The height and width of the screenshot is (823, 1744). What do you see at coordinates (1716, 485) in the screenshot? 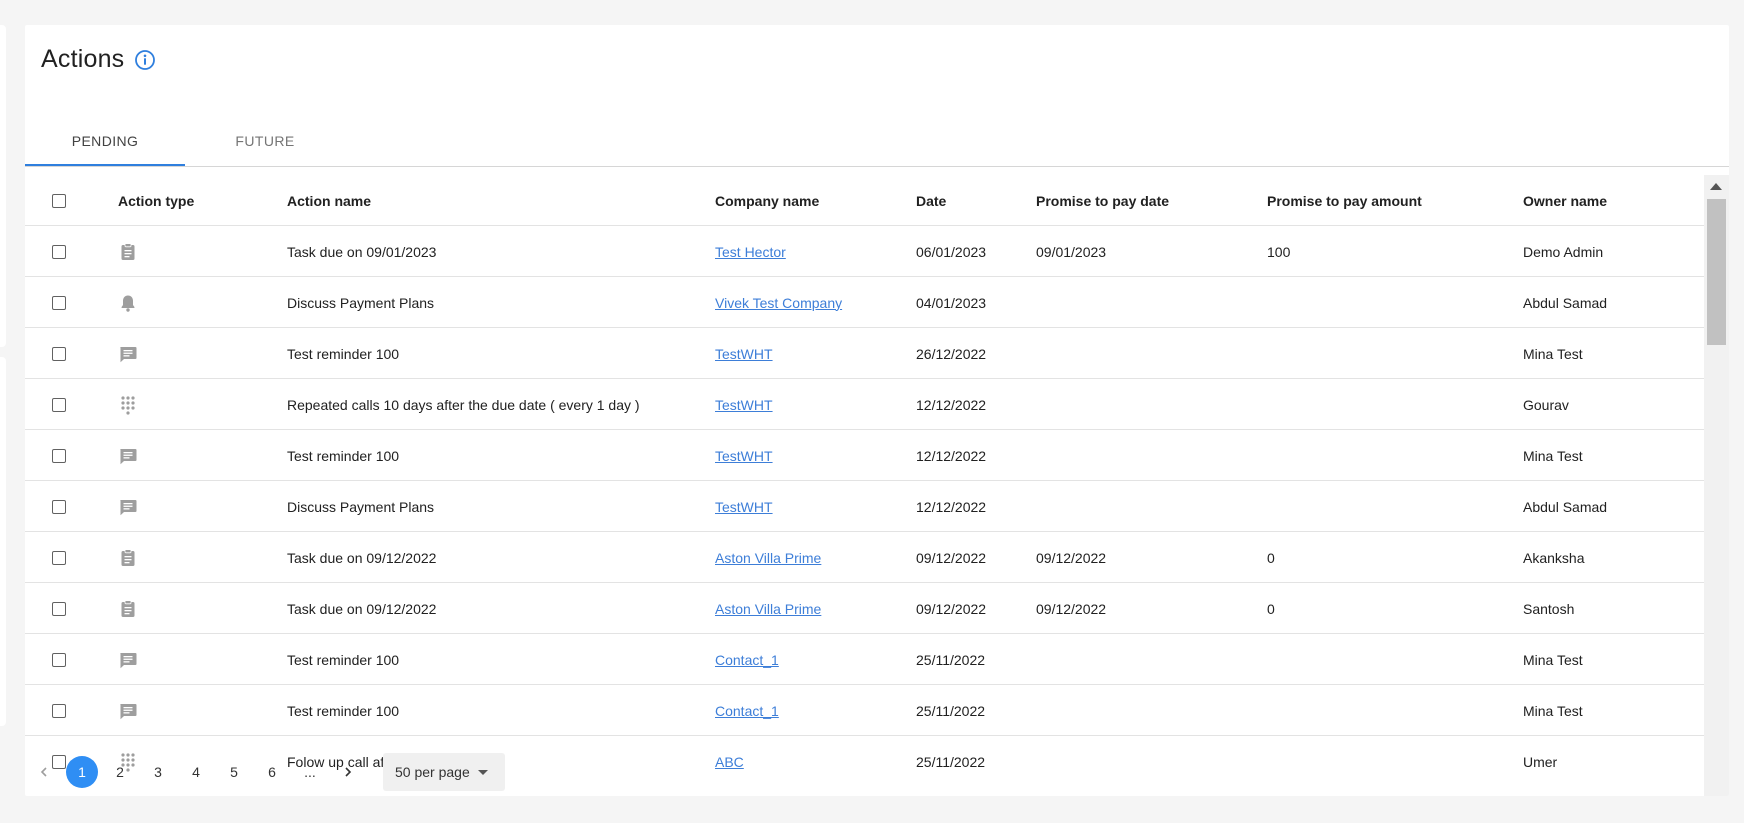
I see `table-scrollbar` at bounding box center [1716, 485].